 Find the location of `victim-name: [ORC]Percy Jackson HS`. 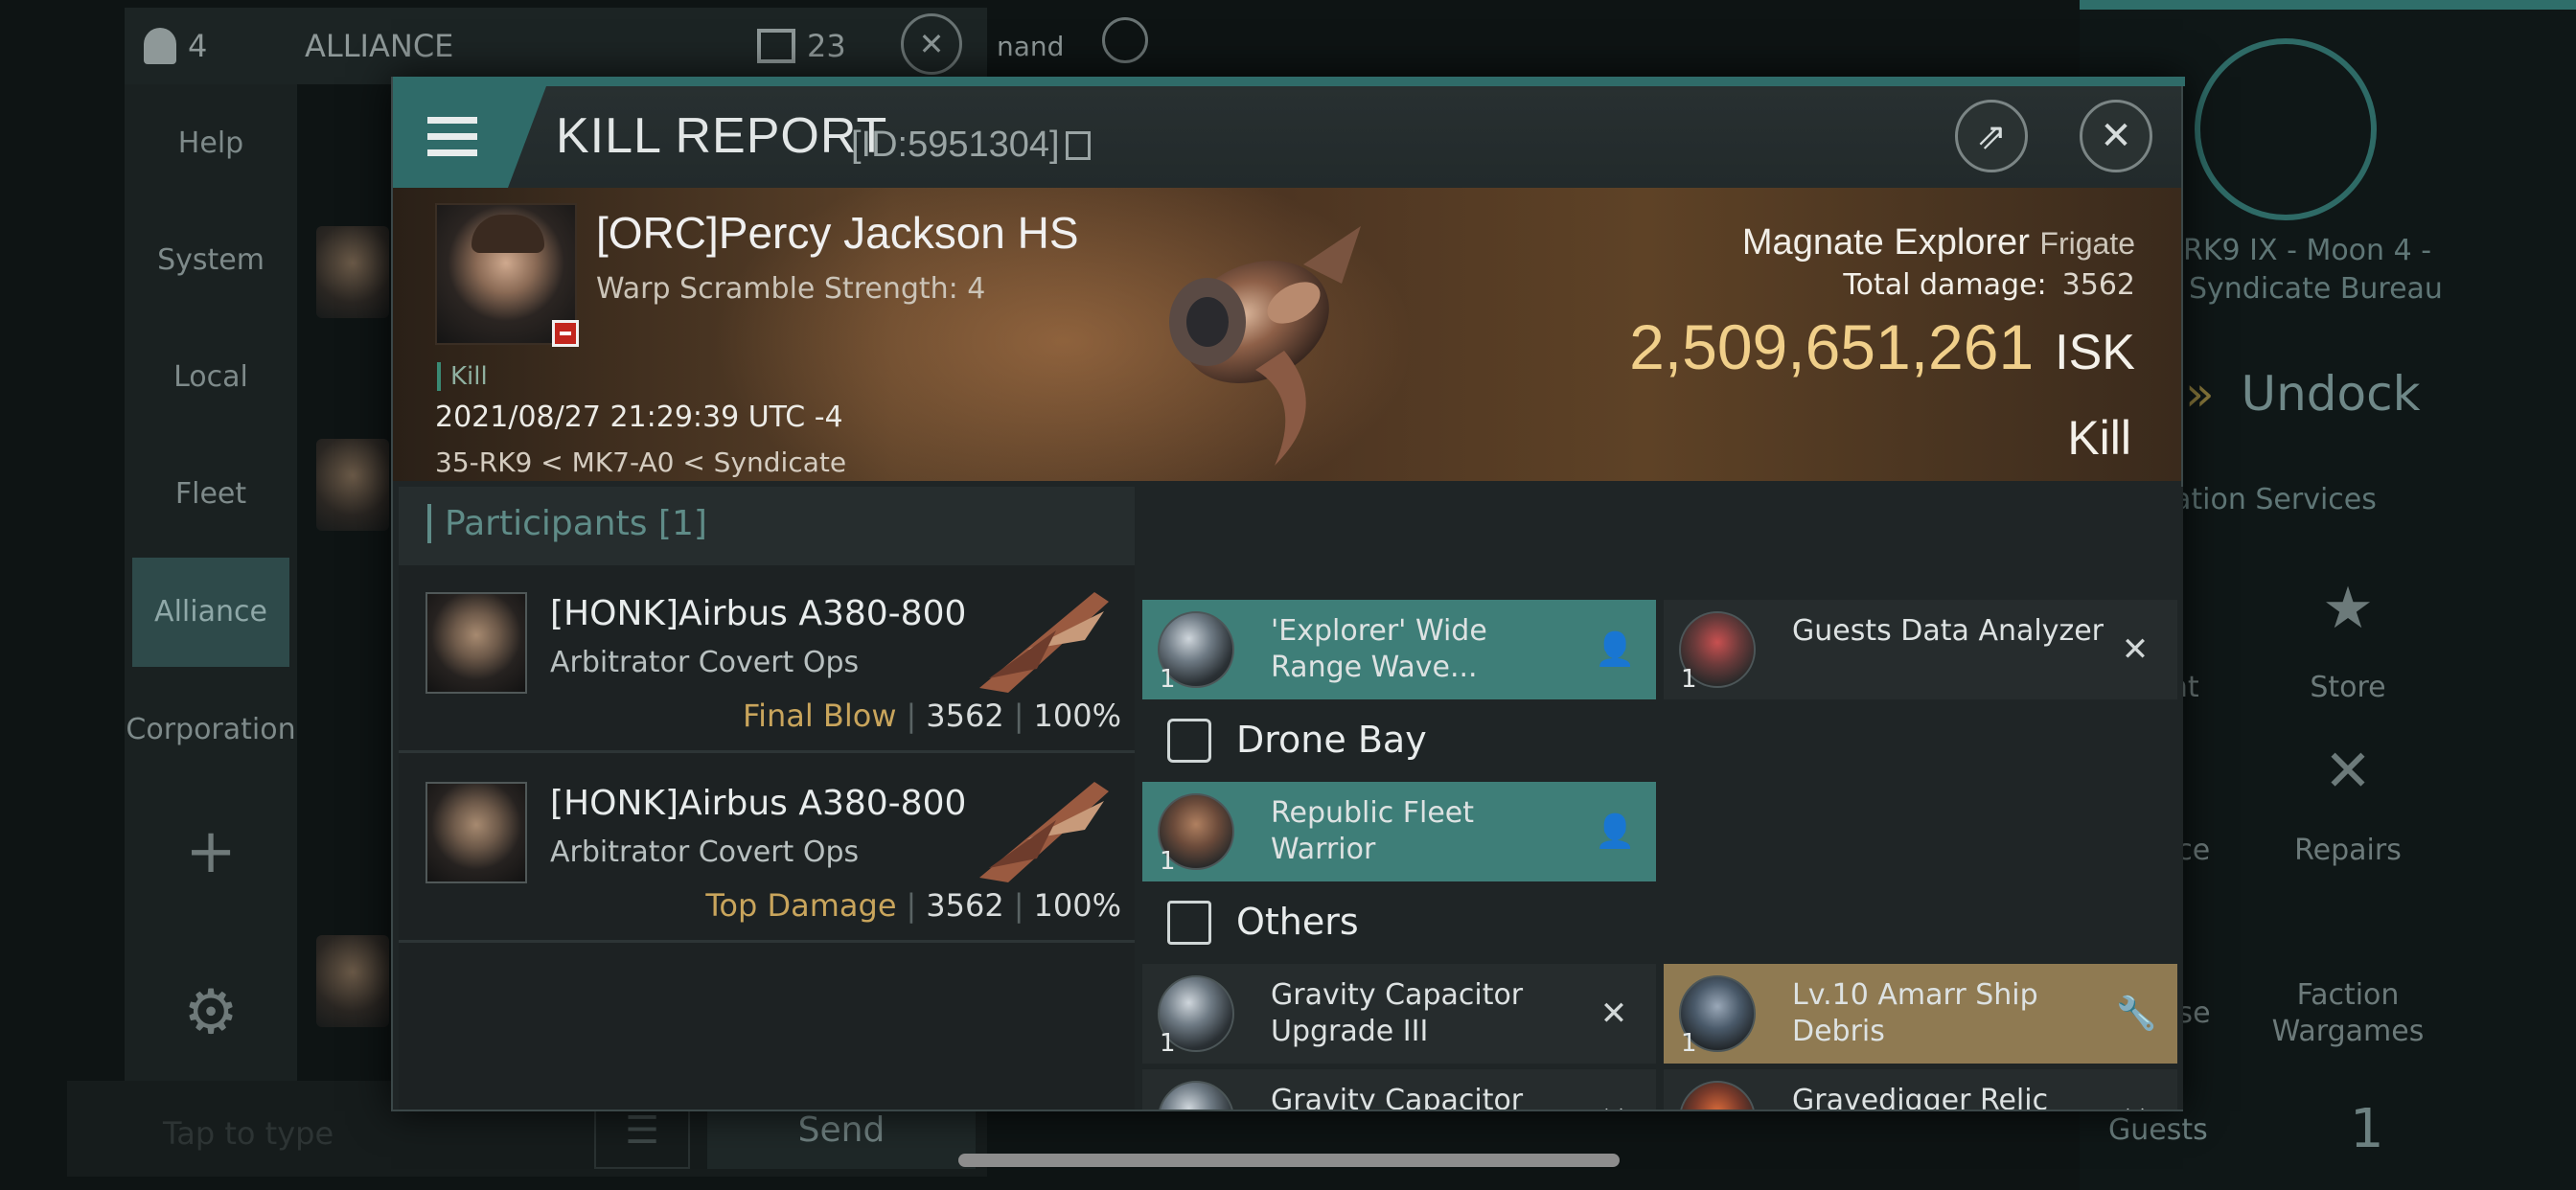

victim-name: [ORC]Percy Jackson HS is located at coordinates (837, 233).